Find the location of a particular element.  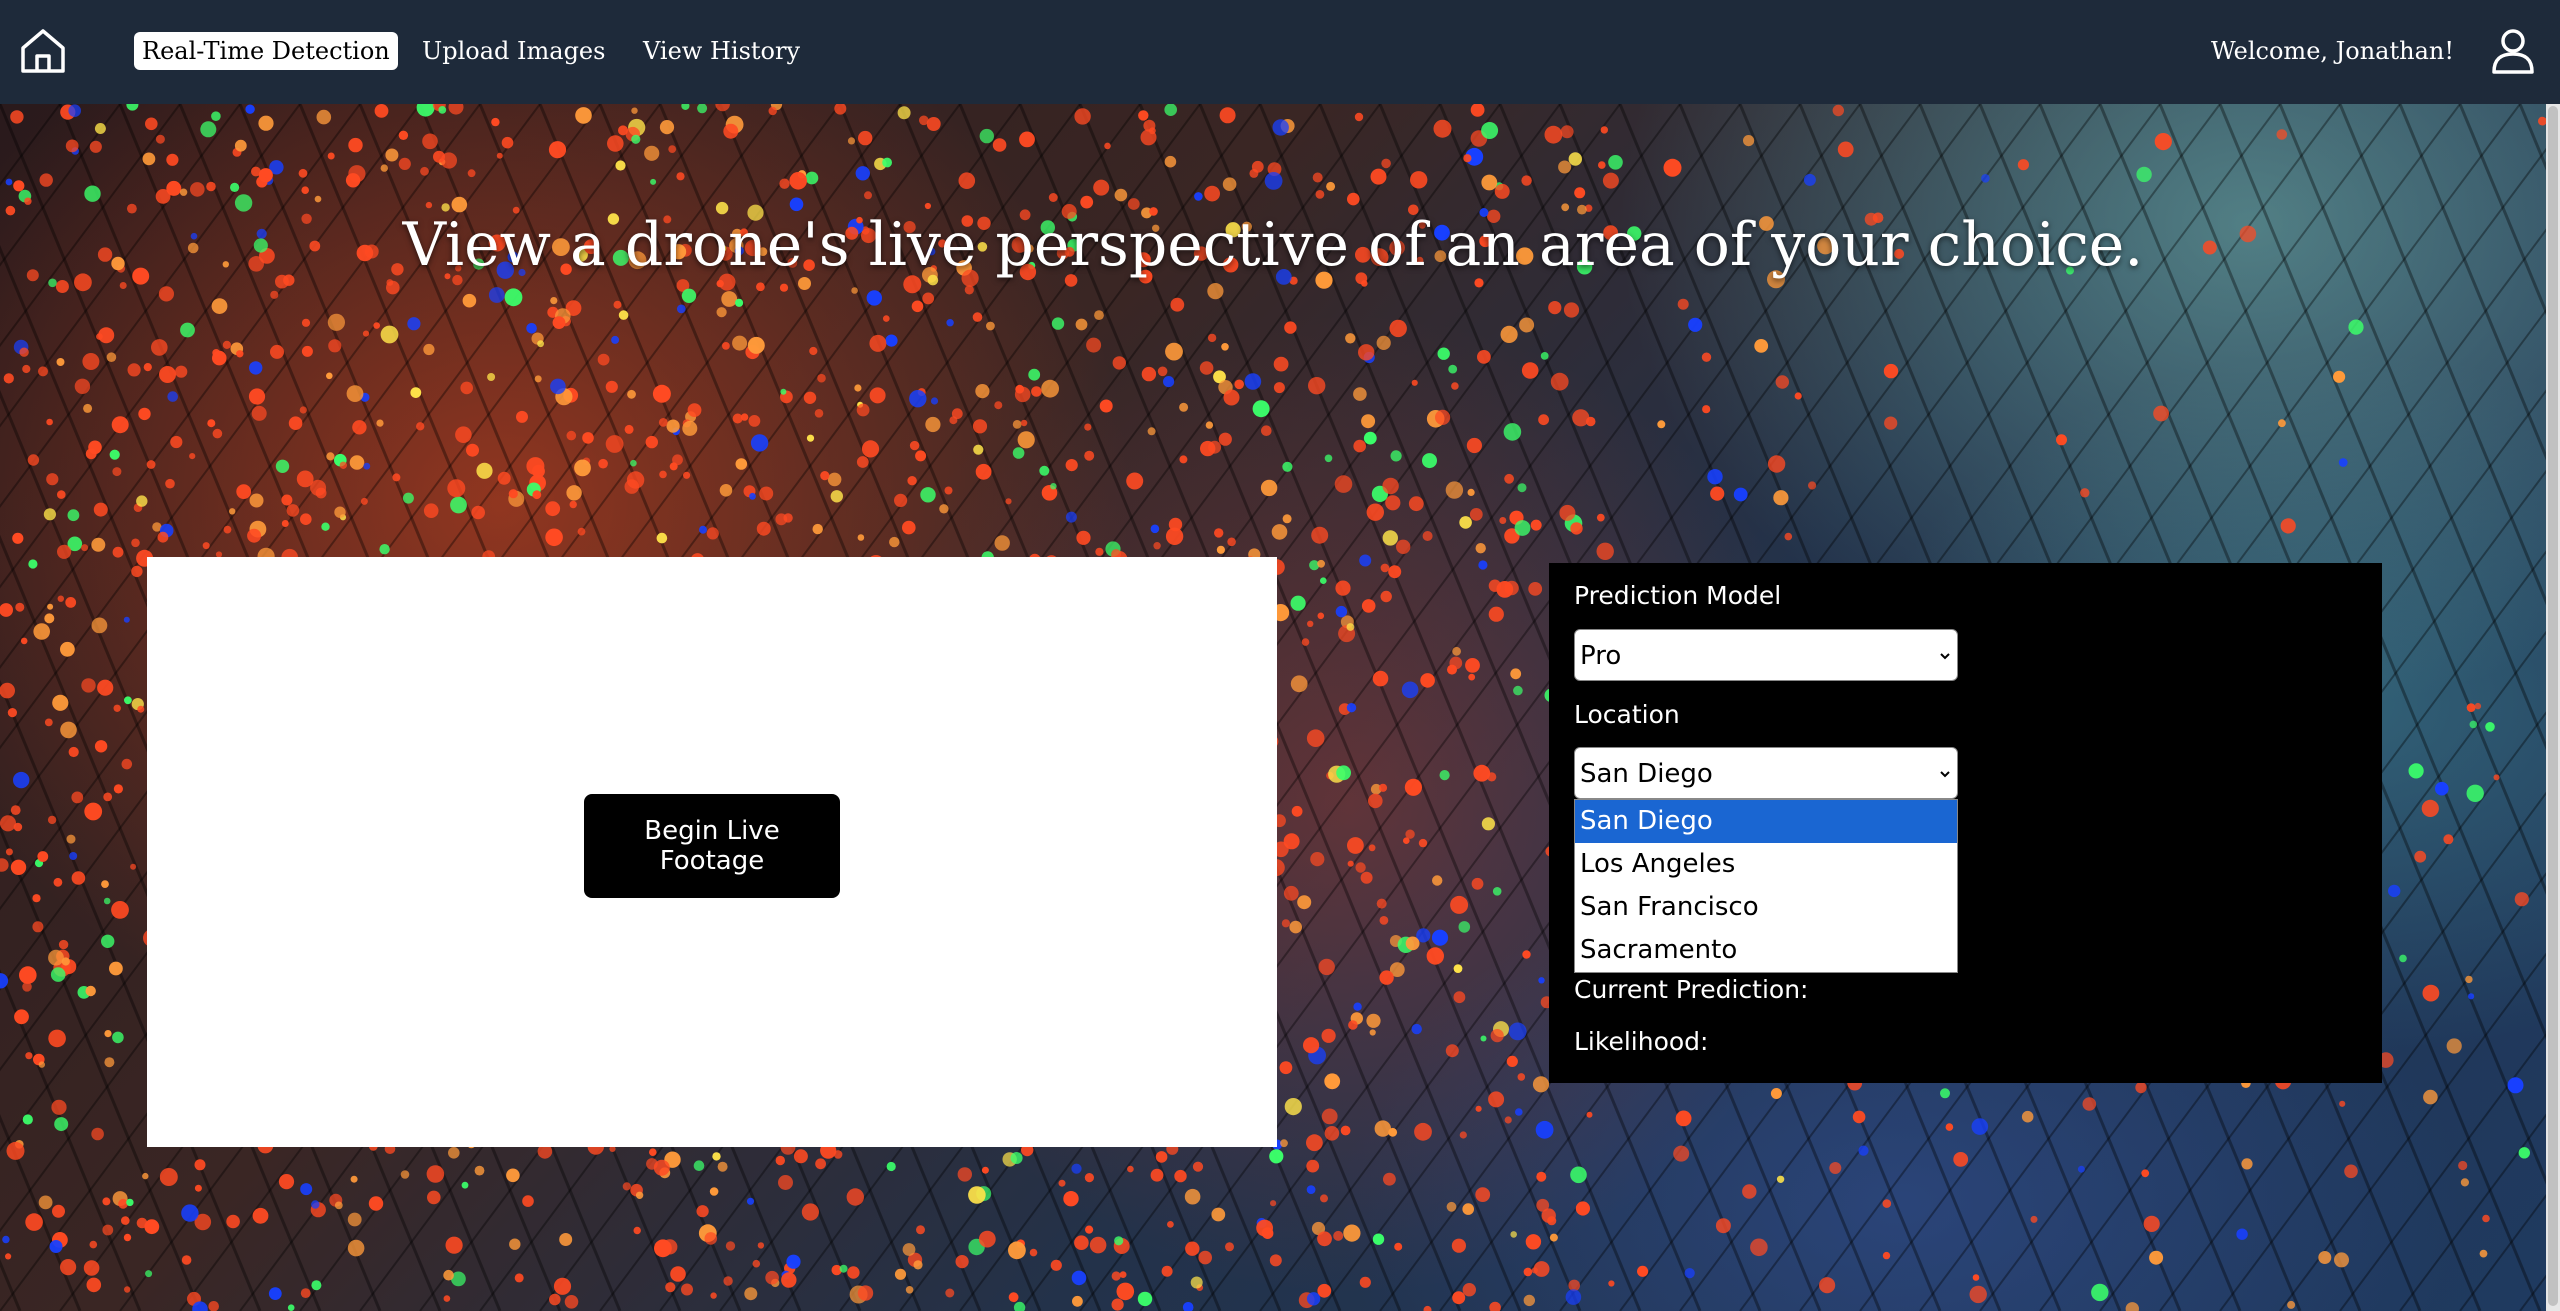

welcome-message: Welcome, Jonathan! is located at coordinates (2332, 51).